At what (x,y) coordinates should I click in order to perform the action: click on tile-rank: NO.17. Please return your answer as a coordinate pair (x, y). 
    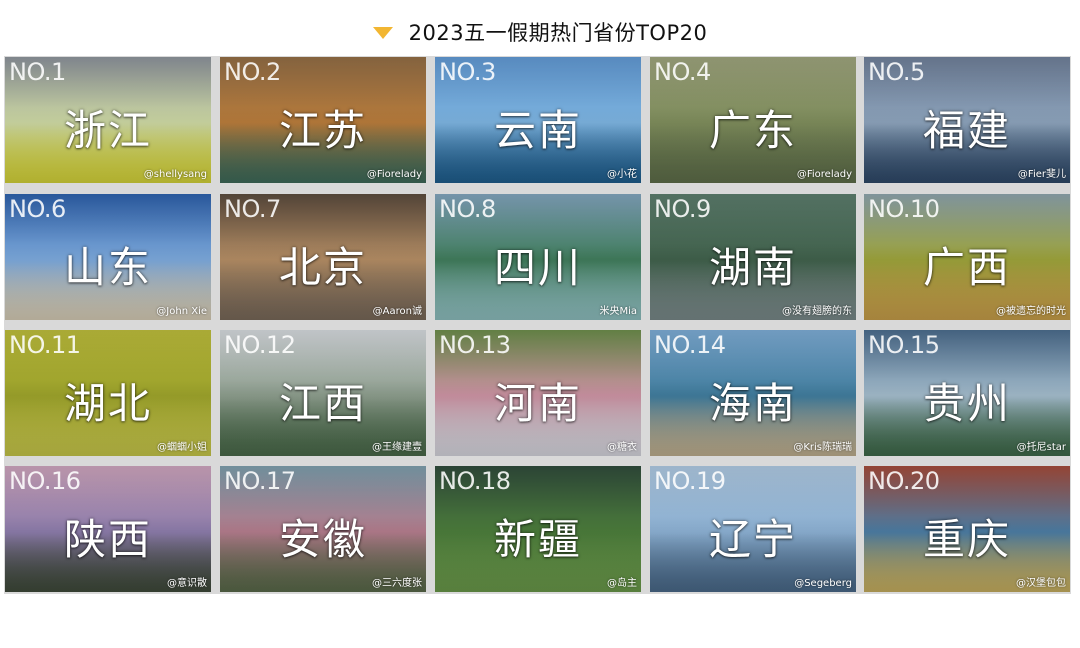
    Looking at the image, I should click on (260, 481).